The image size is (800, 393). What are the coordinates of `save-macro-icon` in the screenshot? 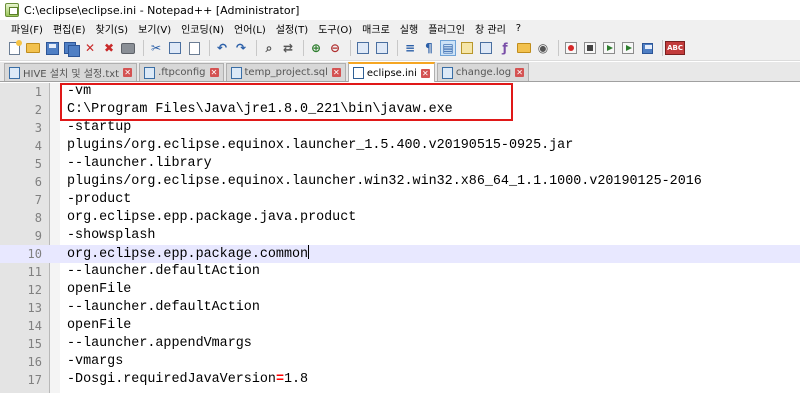 It's located at (647, 48).